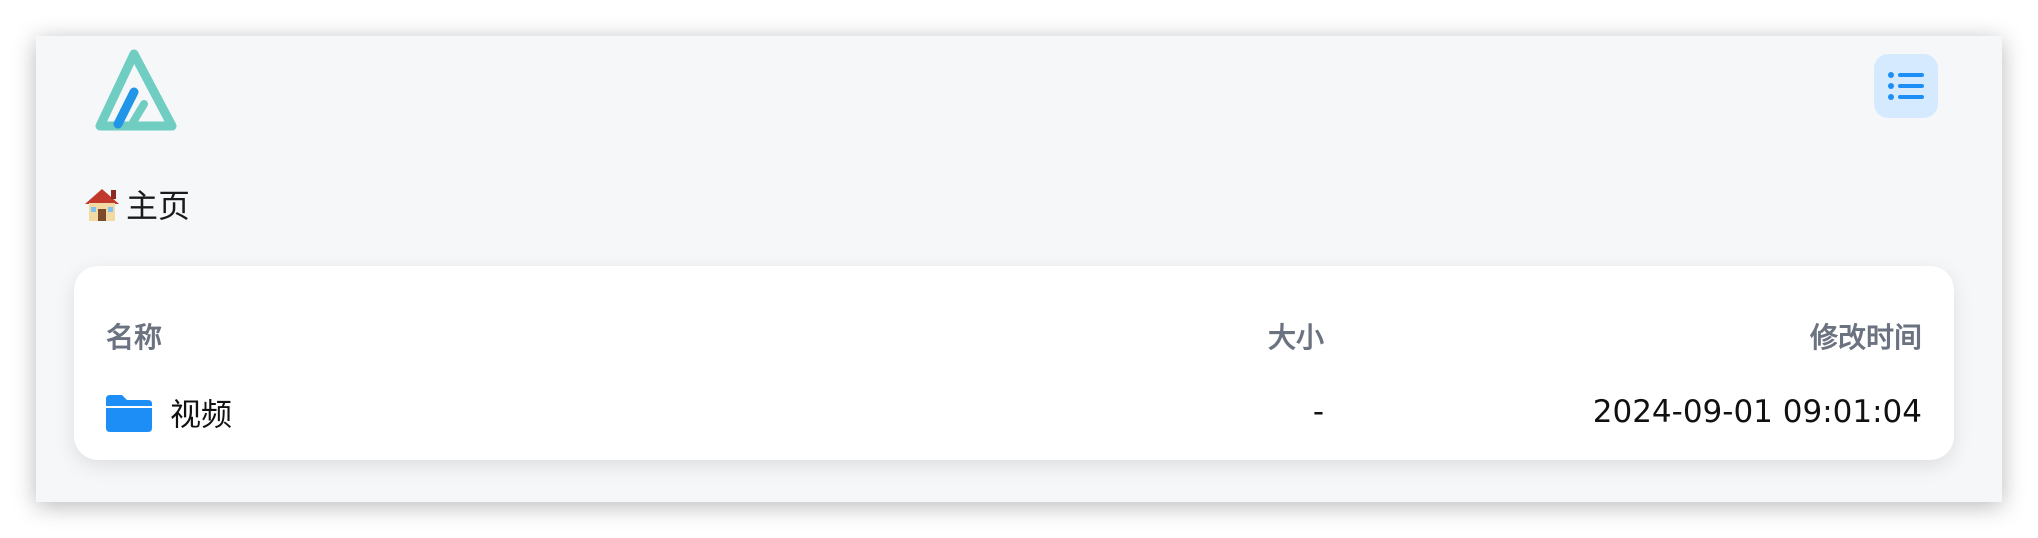  What do you see at coordinates (1318, 412) in the screenshot?
I see `file-size: -` at bounding box center [1318, 412].